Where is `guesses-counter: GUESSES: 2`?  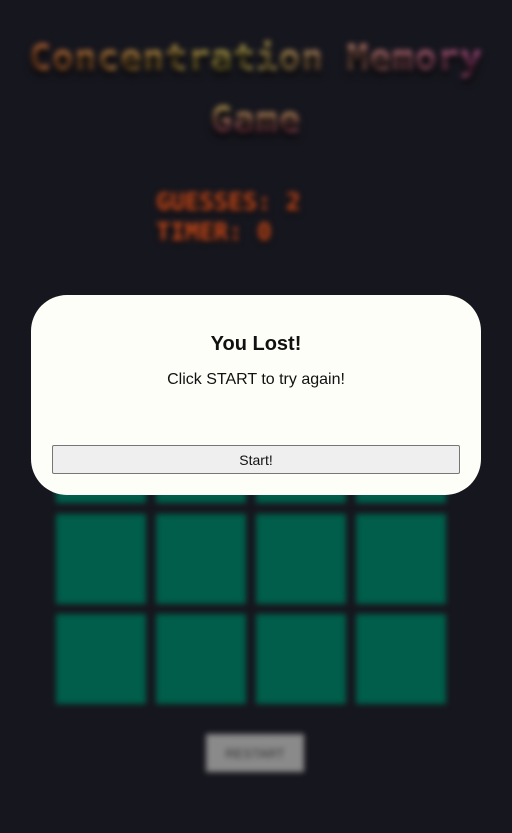 guesses-counter: GUESSES: 2 is located at coordinates (228, 202).